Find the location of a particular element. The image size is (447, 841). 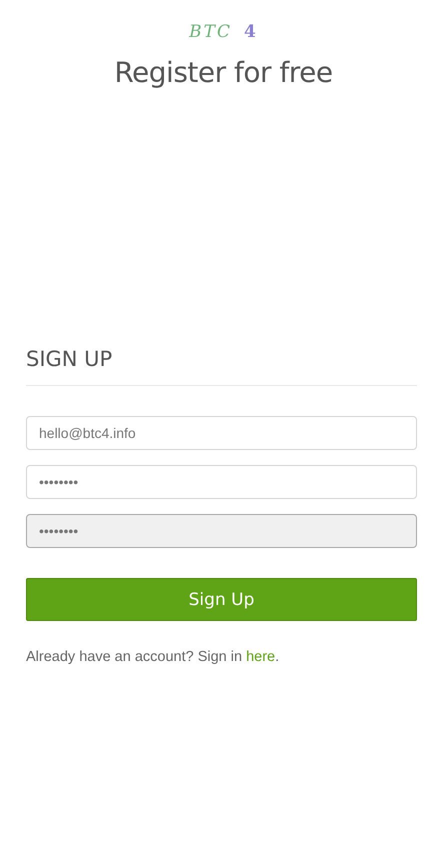

page-title: Register for free is located at coordinates (223, 72).